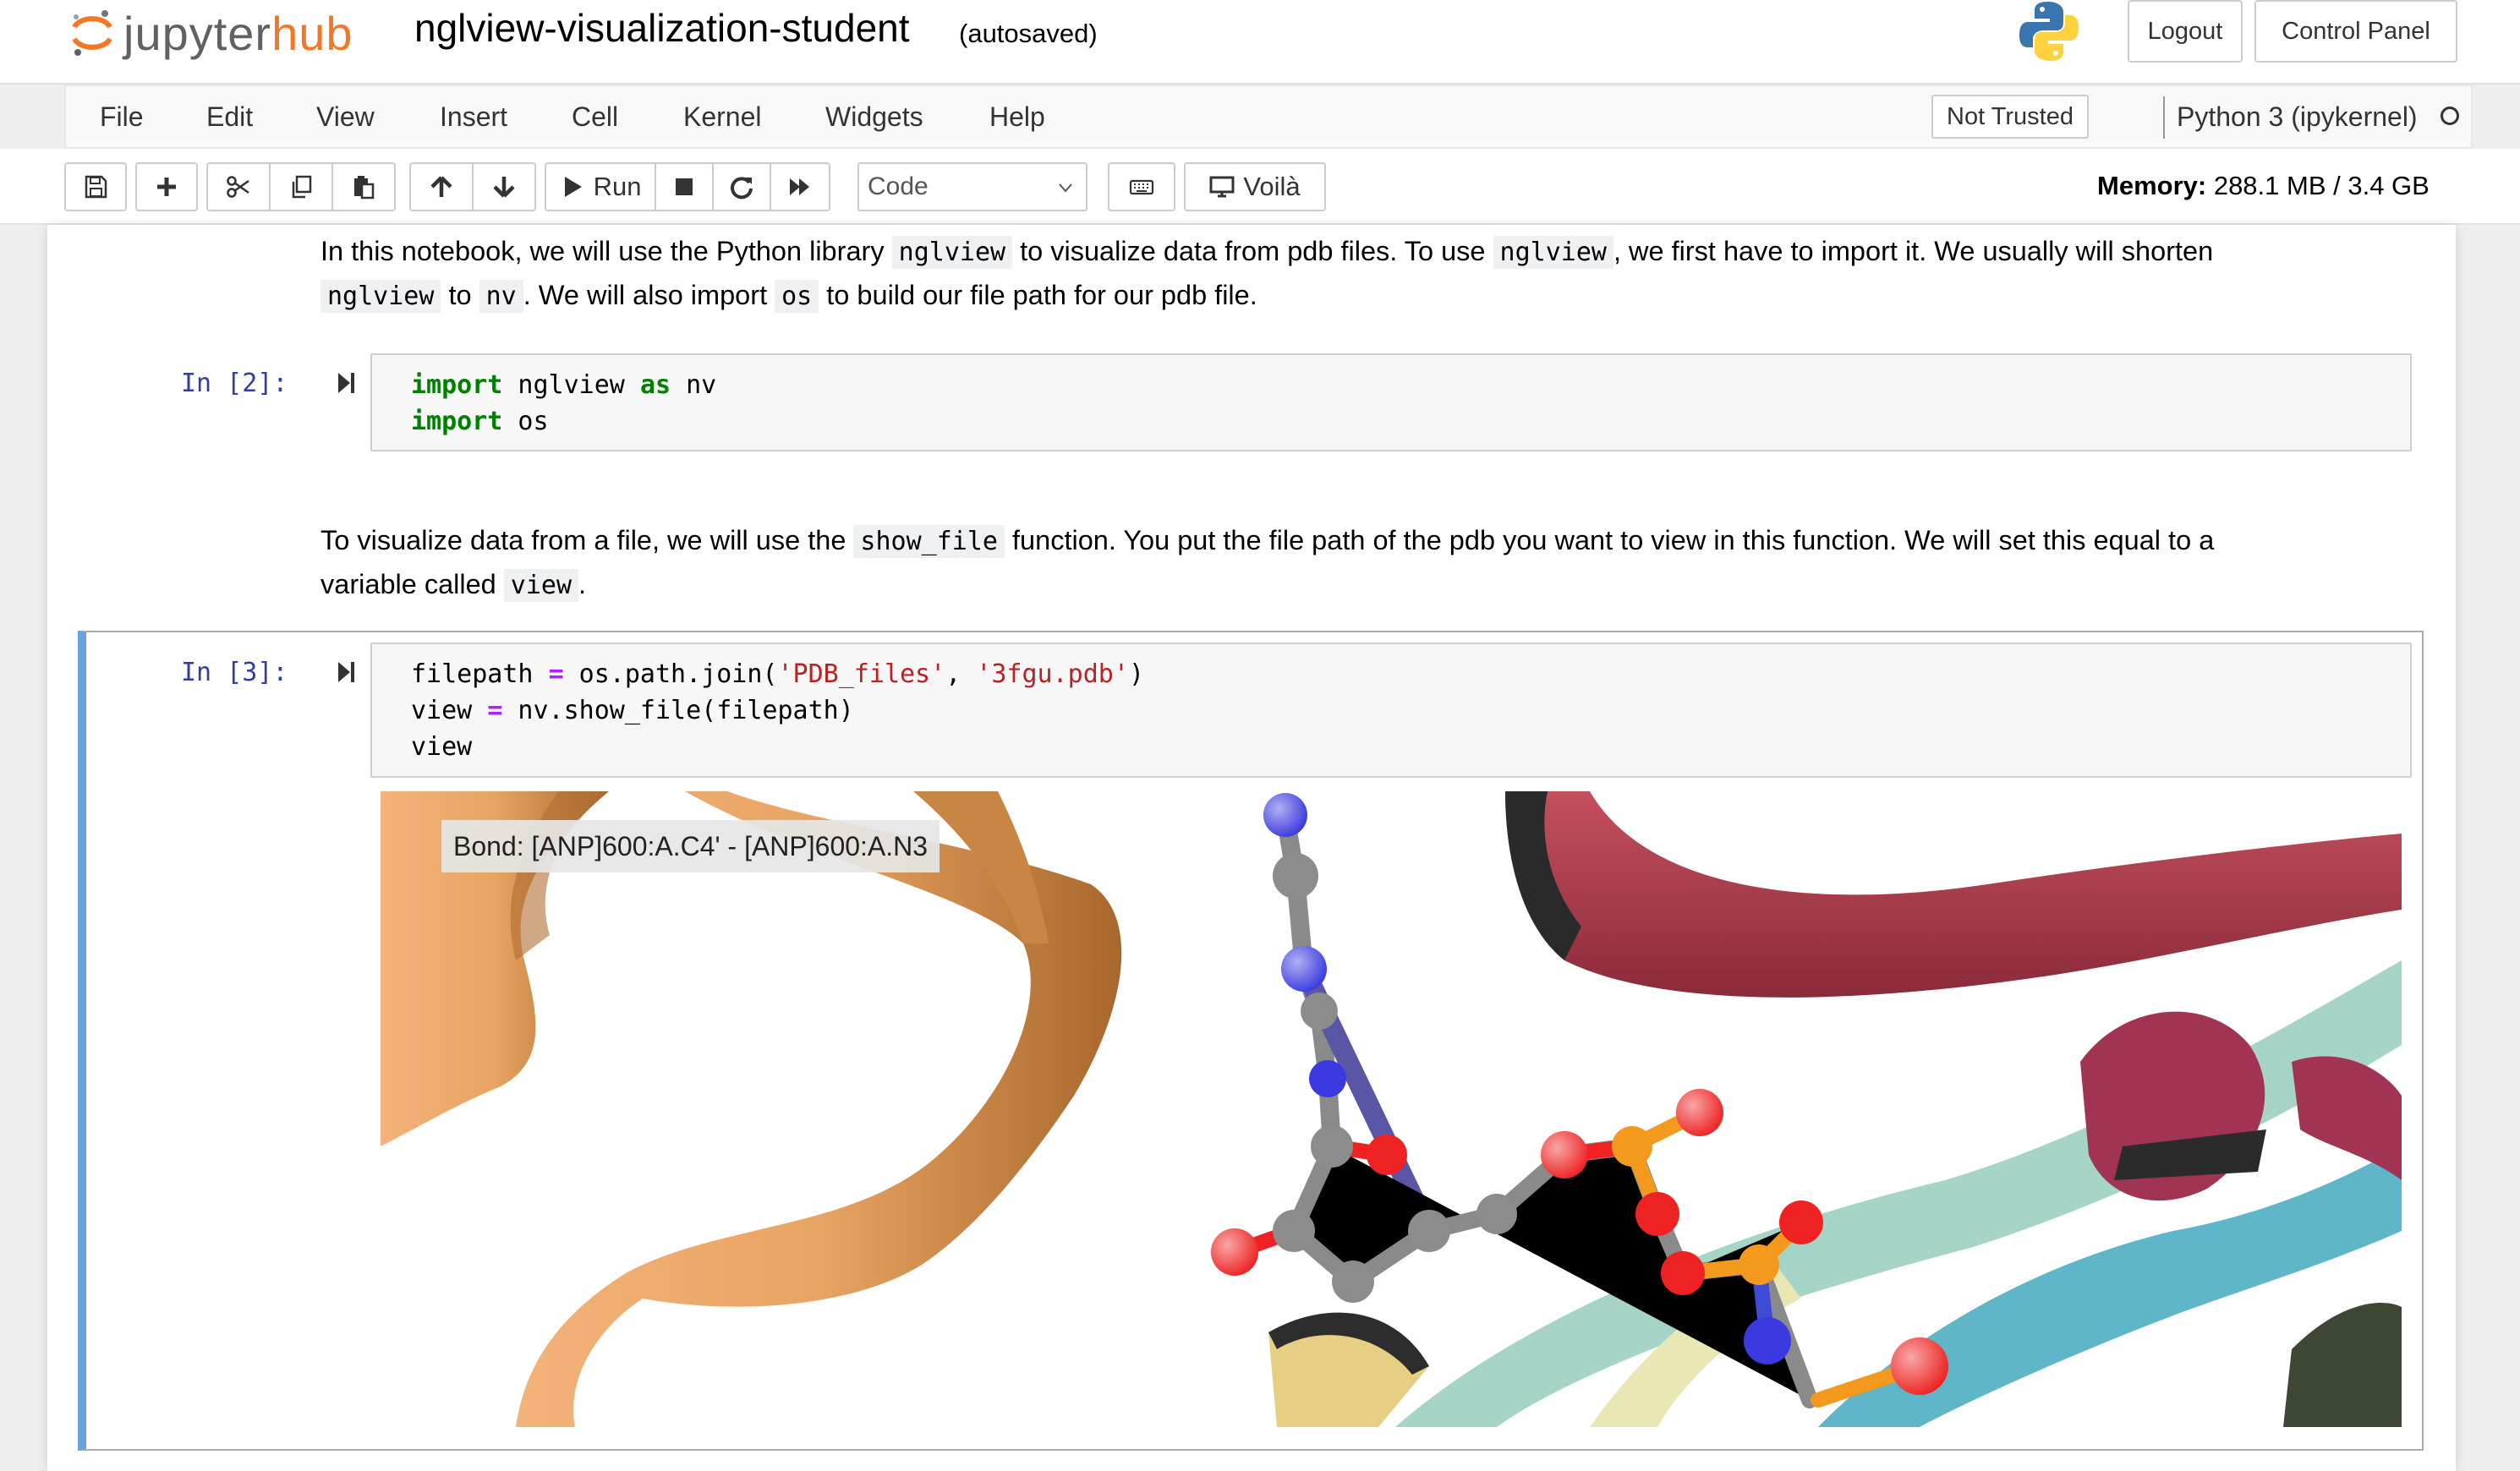  I want to click on cut-icon, so click(238, 187).